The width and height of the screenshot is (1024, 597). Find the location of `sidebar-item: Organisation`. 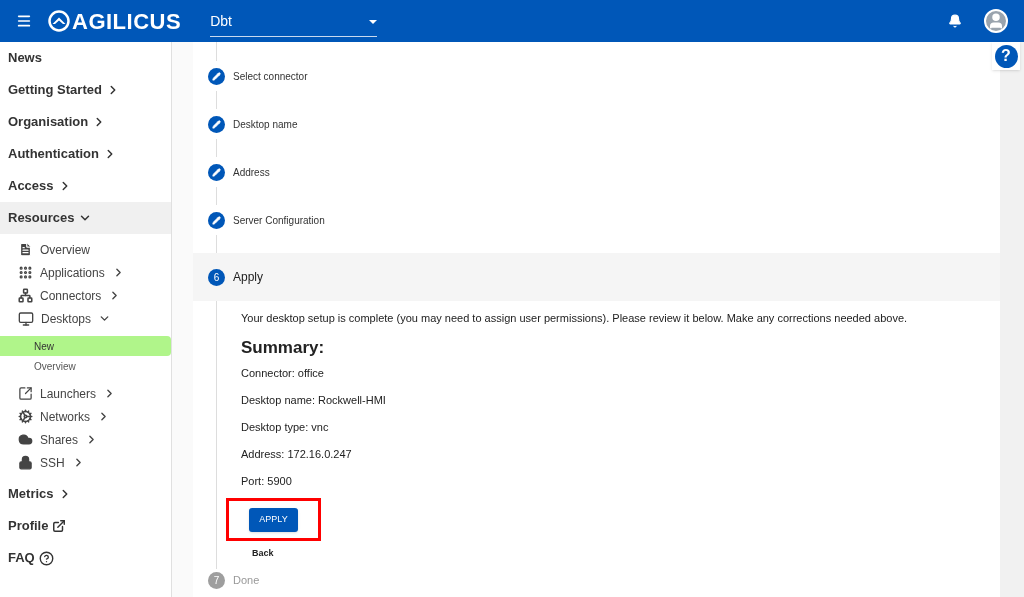

sidebar-item: Organisation is located at coordinates (85, 122).